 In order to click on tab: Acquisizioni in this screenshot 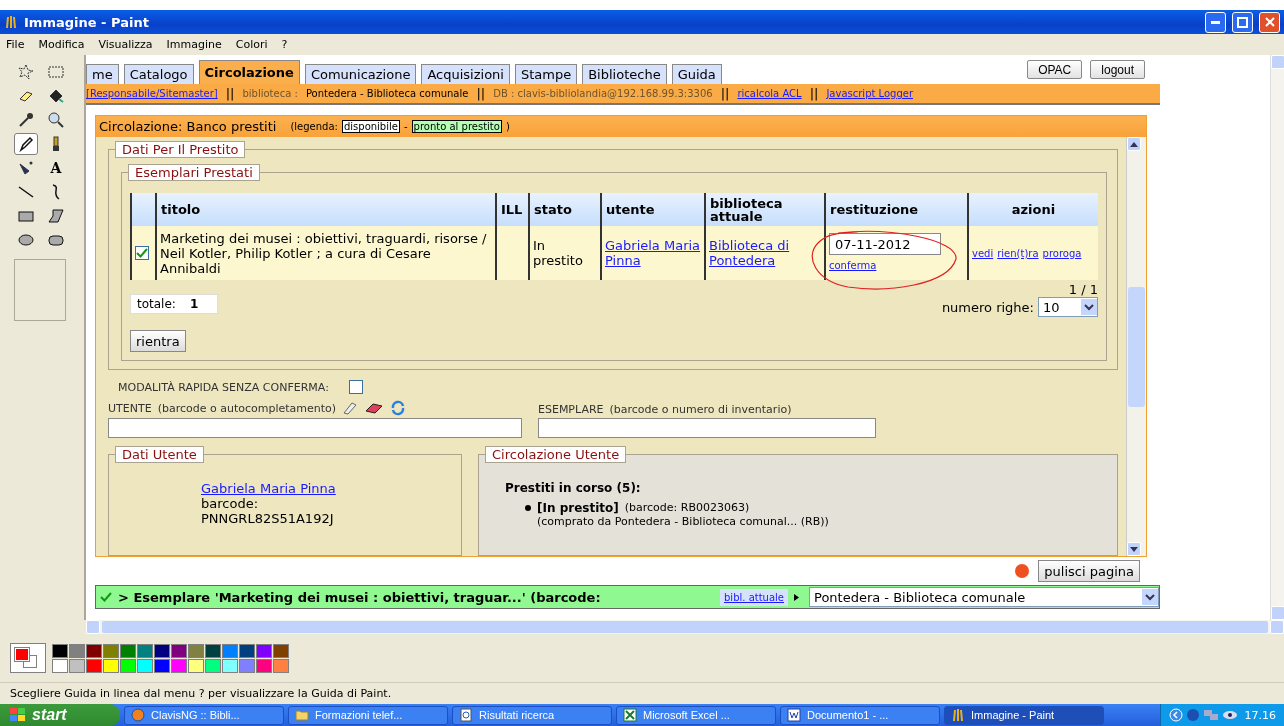, I will do `click(465, 74)`.